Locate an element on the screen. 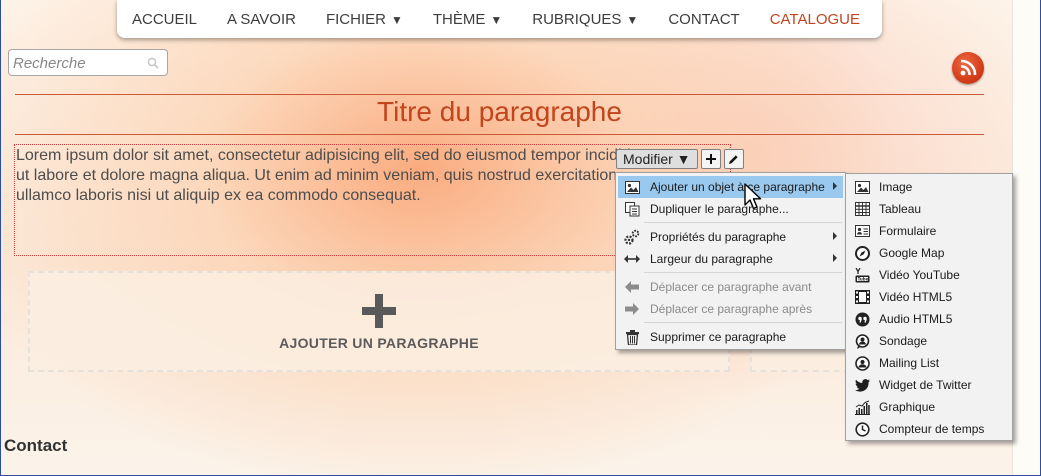 This screenshot has width=1041, height=476. nav-label: RUBRIQUES is located at coordinates (577, 19).